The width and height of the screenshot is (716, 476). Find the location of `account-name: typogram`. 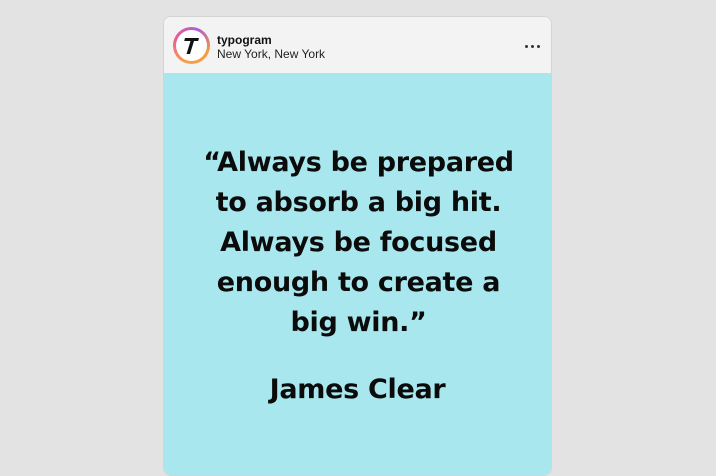

account-name: typogram is located at coordinates (244, 40).